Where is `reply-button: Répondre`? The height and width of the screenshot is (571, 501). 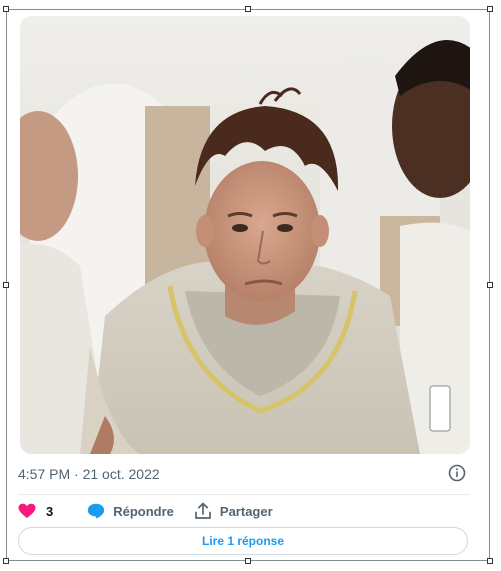 reply-button: Répondre is located at coordinates (130, 511).